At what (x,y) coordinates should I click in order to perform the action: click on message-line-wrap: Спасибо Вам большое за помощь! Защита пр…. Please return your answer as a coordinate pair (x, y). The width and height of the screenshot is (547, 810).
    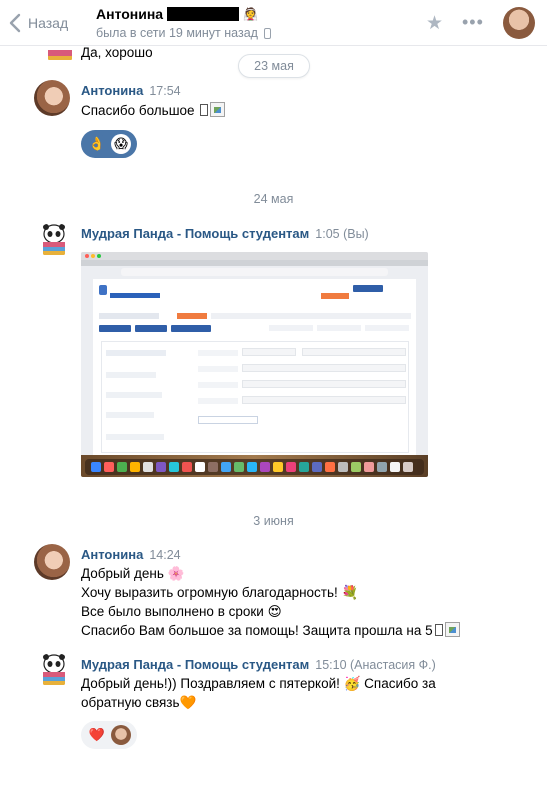
    Looking at the image, I should click on (270, 630).